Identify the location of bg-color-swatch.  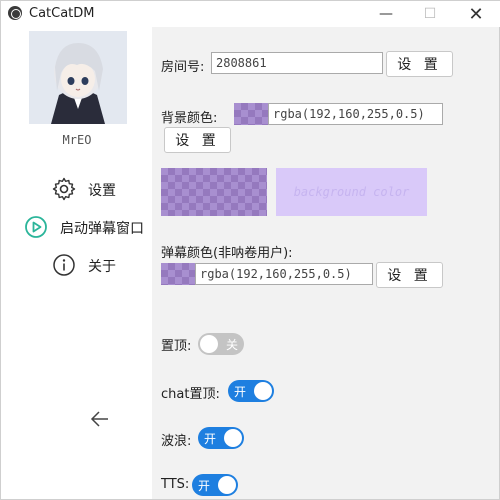
(251, 114).